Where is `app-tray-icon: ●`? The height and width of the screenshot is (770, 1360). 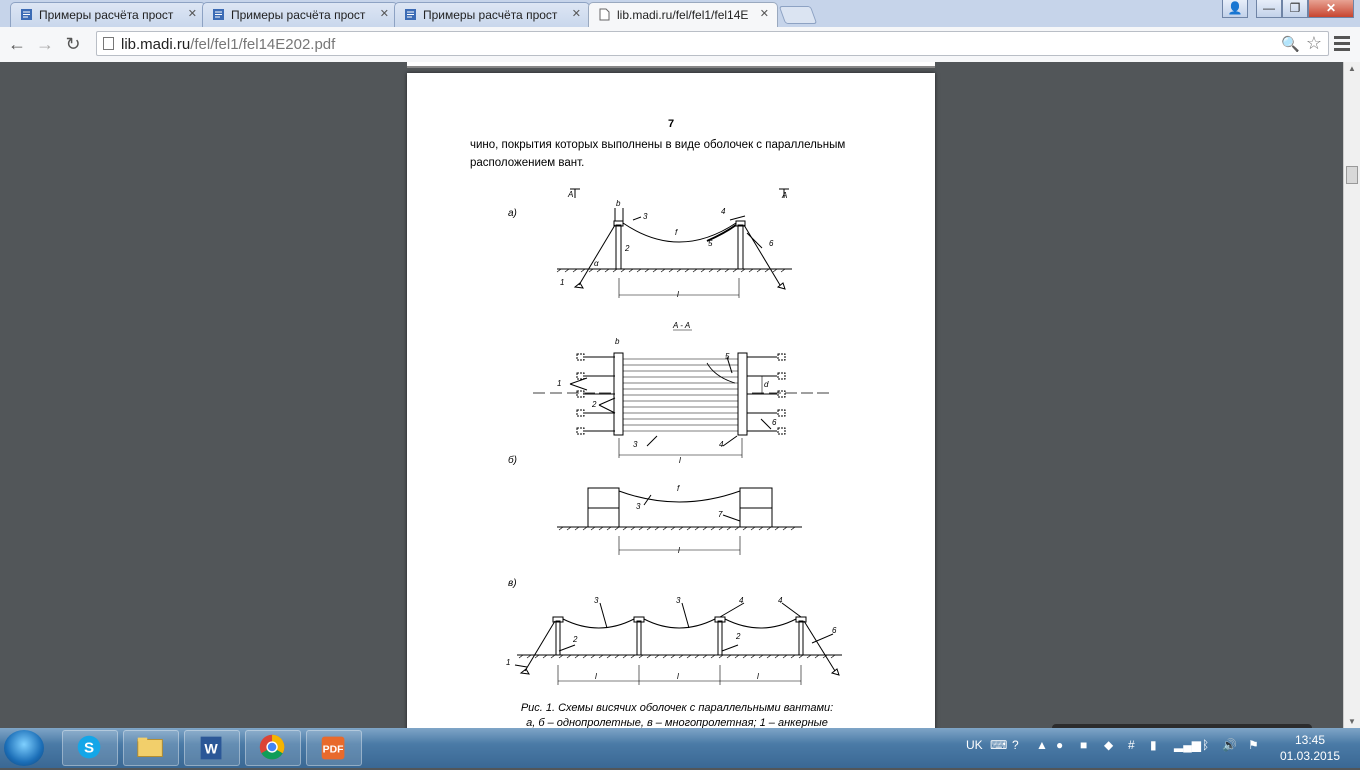 app-tray-icon: ● is located at coordinates (1059, 745).